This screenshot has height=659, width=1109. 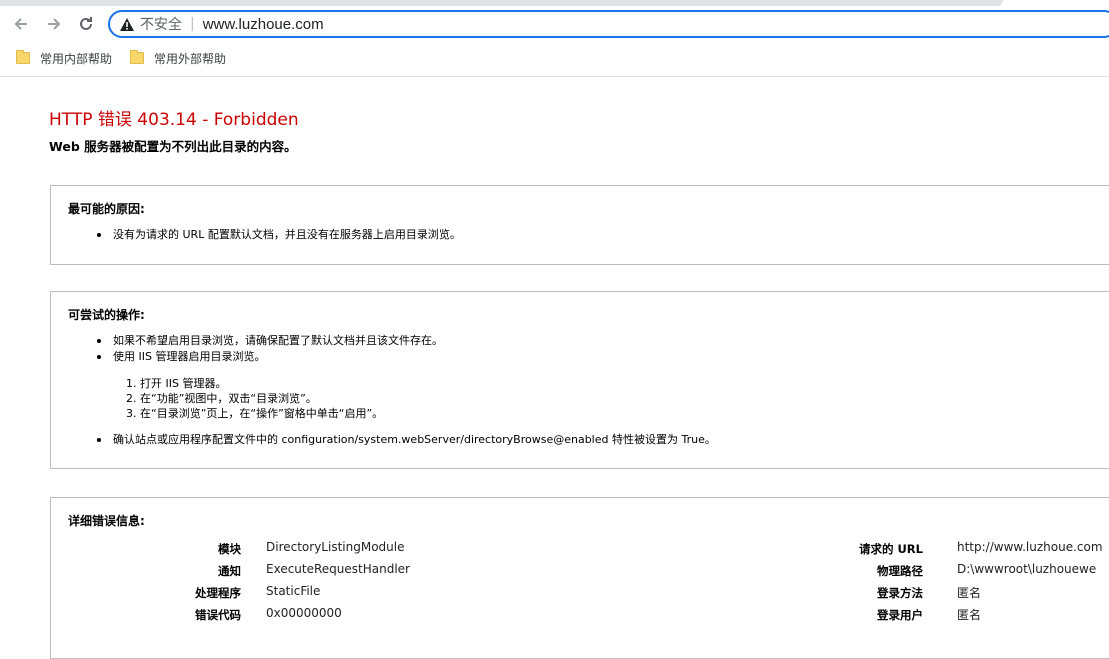 What do you see at coordinates (218, 593) in the screenshot?
I see `detail-label: 处理程序` at bounding box center [218, 593].